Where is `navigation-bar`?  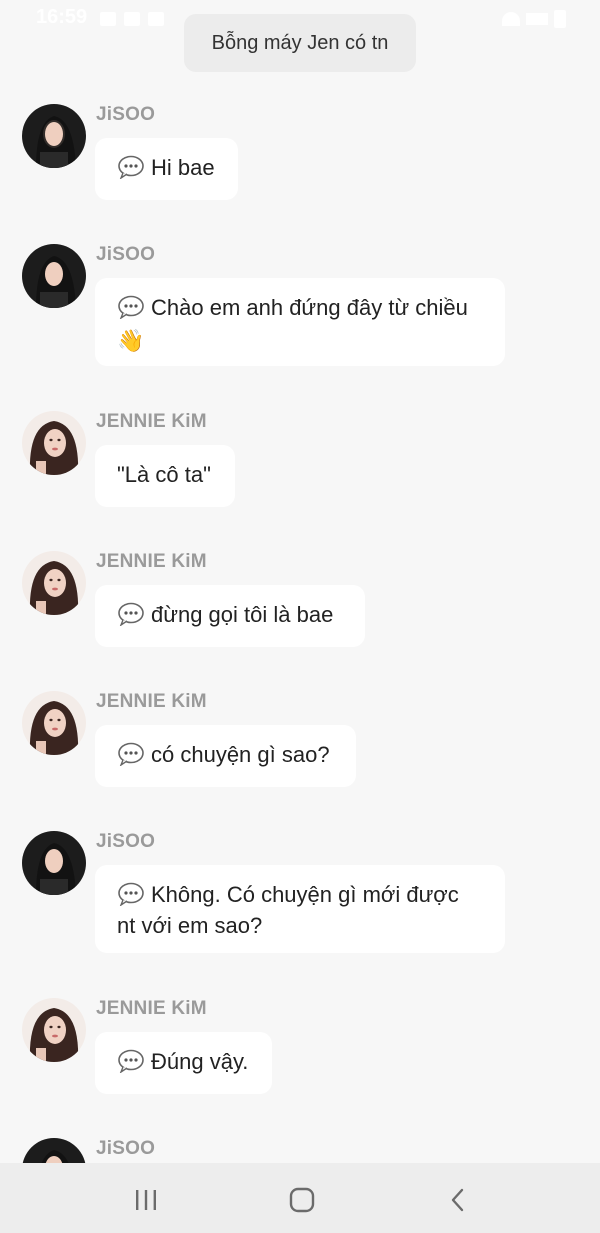
navigation-bar is located at coordinates (300, 1198).